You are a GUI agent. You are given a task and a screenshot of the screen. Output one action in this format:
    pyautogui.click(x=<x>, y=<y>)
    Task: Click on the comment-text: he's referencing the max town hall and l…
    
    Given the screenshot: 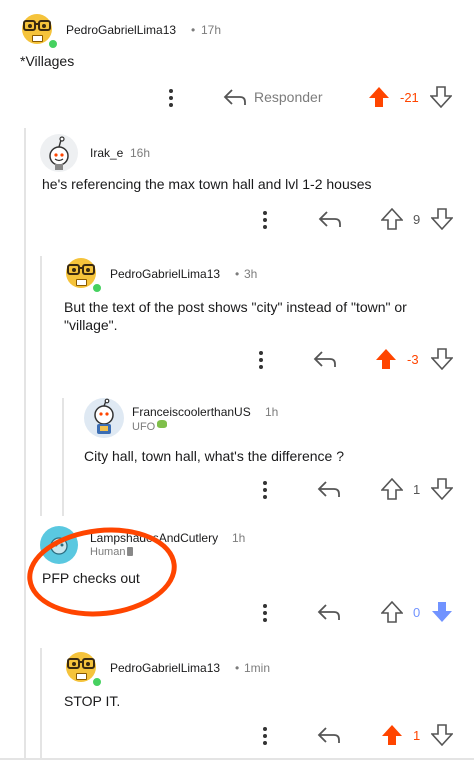 What is the action you would take?
    pyautogui.click(x=207, y=184)
    